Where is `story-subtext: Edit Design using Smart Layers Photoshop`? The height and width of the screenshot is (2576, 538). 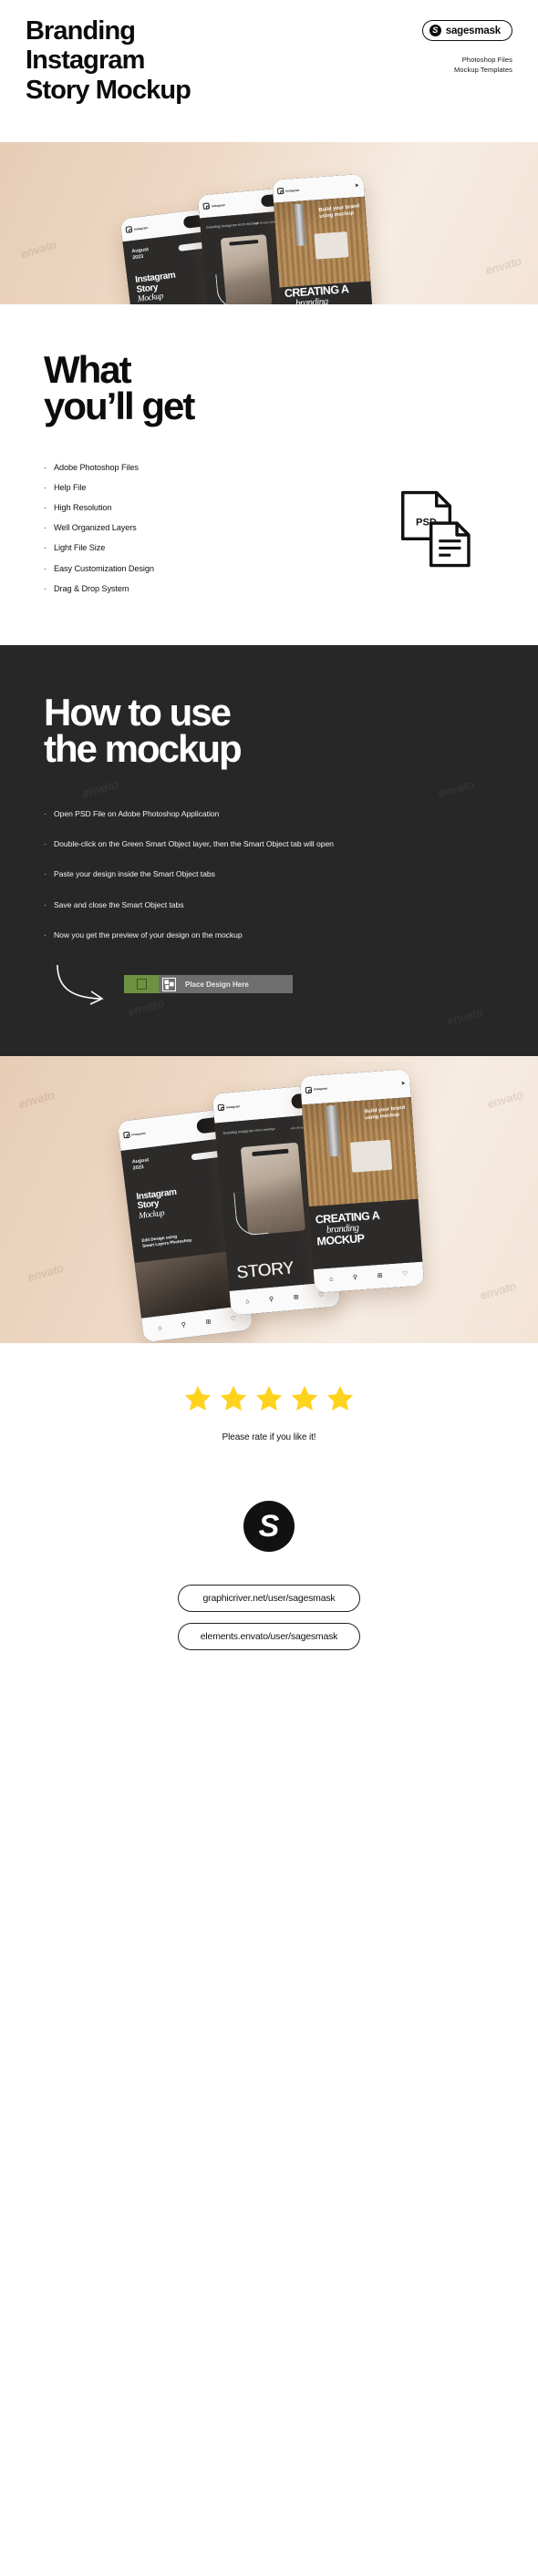 story-subtext: Edit Design using Smart Layers Photoshop is located at coordinates (166, 1242).